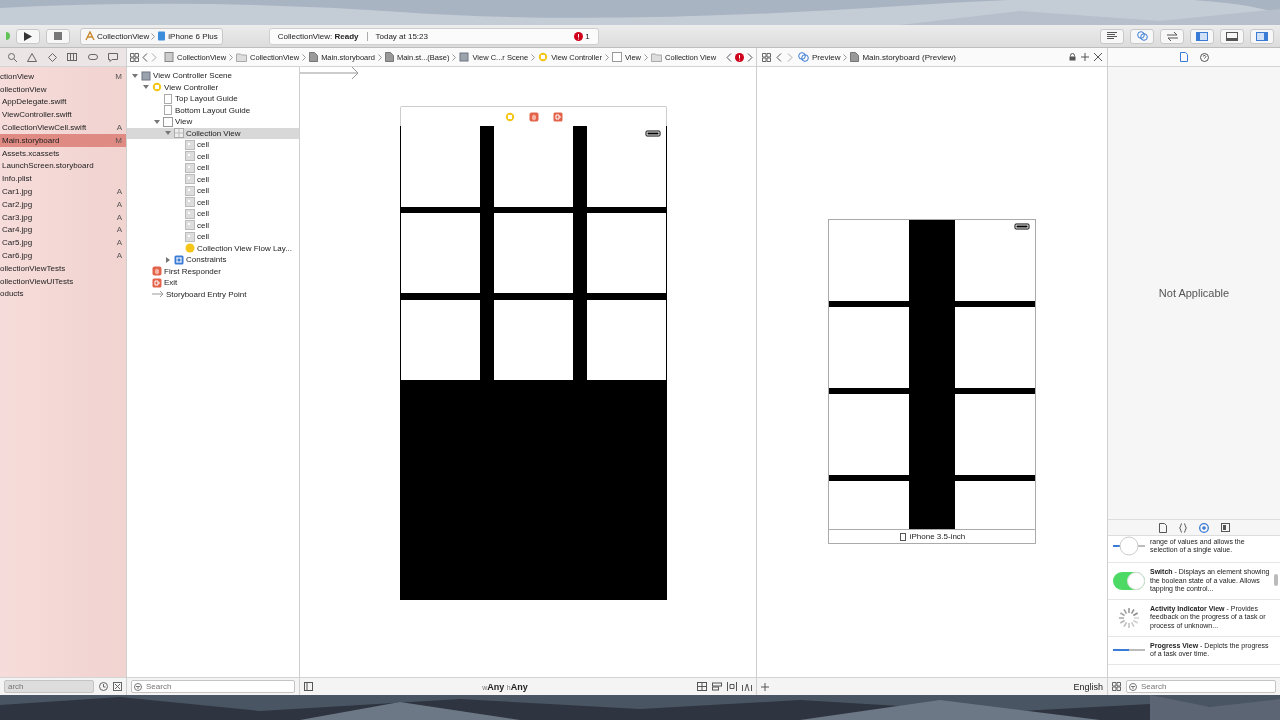 The width and height of the screenshot is (1280, 720). I want to click on file-item: AppDelegate.swift, so click(62, 102).